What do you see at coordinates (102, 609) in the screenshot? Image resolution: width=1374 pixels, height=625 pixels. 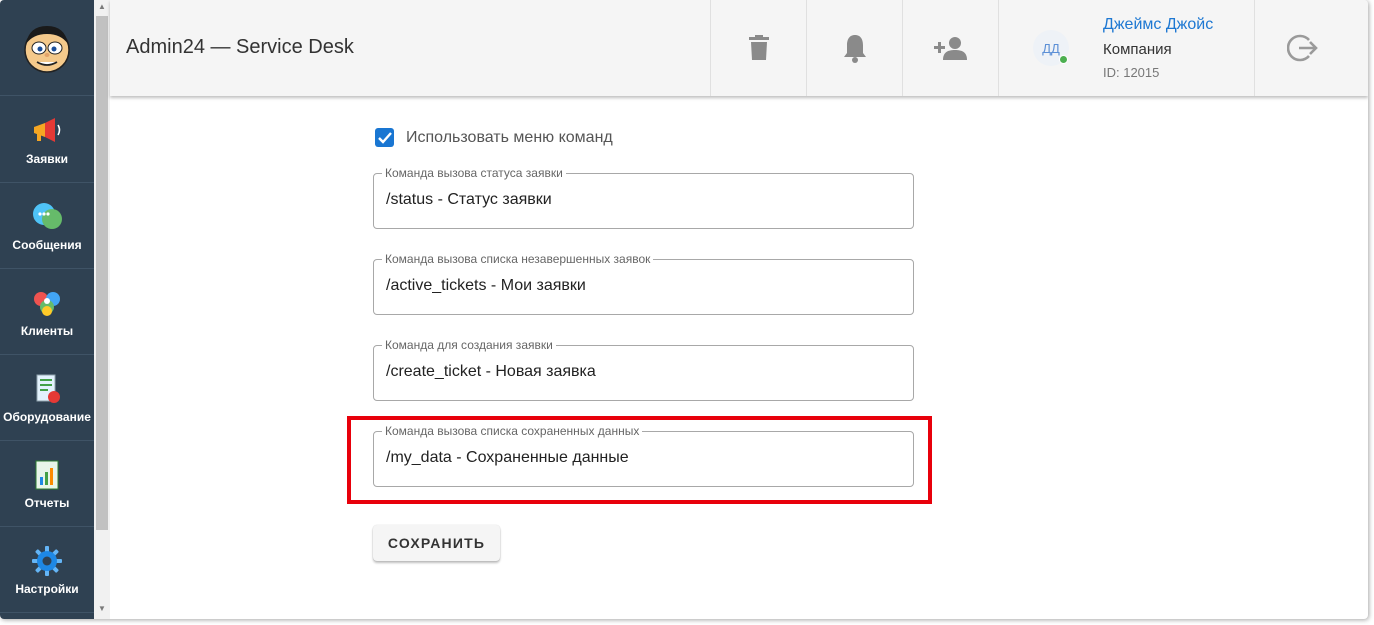 I see `scroll-down-arrow-icon: ▼` at bounding box center [102, 609].